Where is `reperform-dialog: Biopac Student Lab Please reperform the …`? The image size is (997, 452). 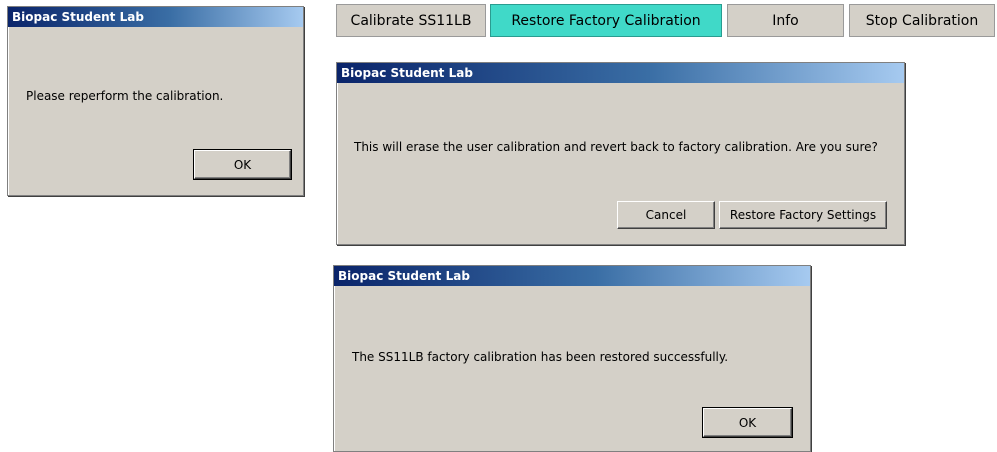
reperform-dialog: Biopac Student Lab Please reperform the … is located at coordinates (155, 101).